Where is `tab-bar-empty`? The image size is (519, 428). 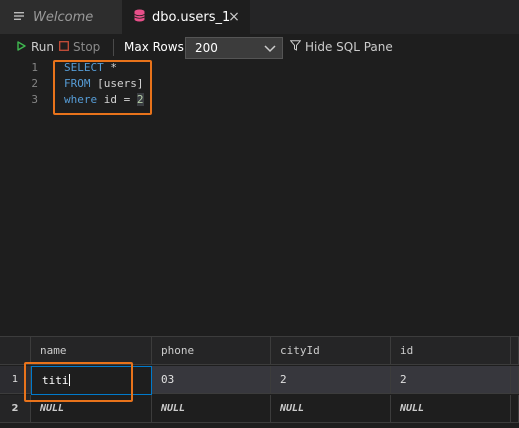 tab-bar-empty is located at coordinates (384, 17).